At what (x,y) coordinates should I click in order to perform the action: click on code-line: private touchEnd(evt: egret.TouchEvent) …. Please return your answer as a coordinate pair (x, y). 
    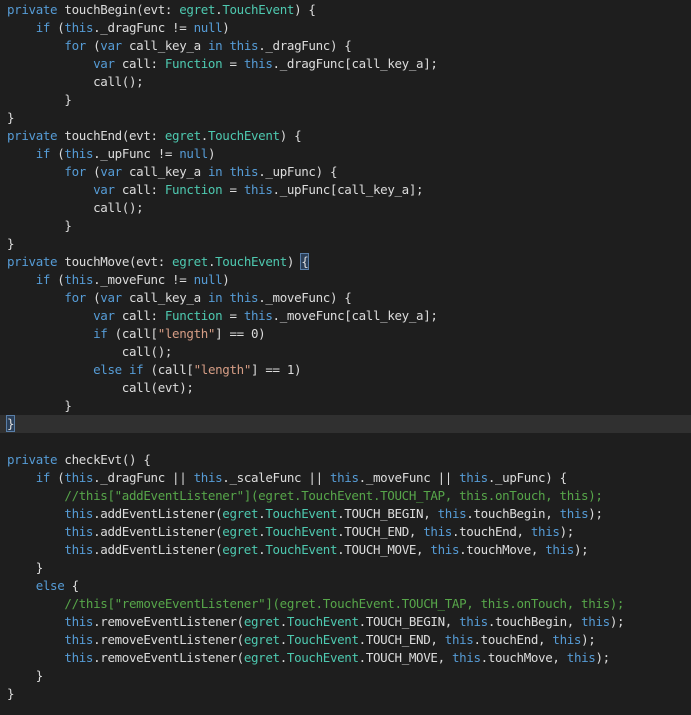
    Looking at the image, I should click on (345, 136).